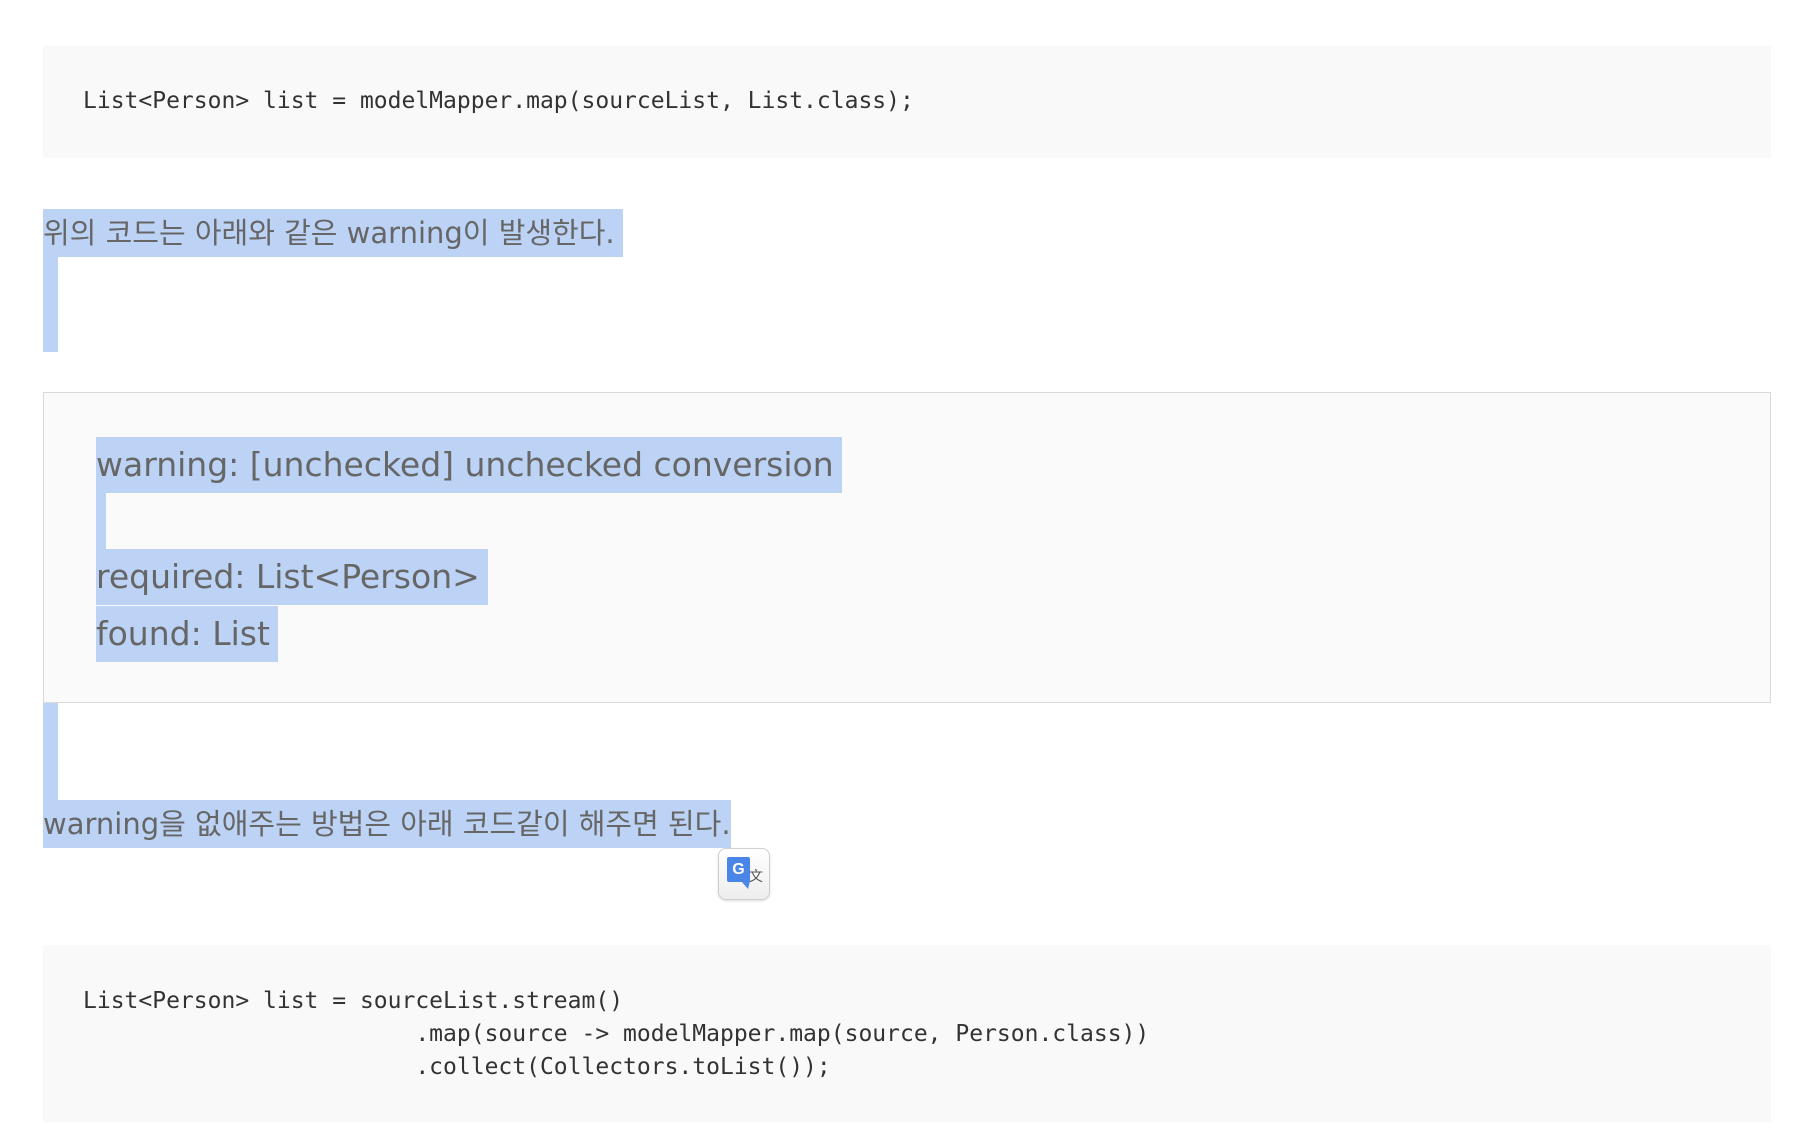 The width and height of the screenshot is (1800, 1136). I want to click on google-translate-icon: G, so click(738, 869).